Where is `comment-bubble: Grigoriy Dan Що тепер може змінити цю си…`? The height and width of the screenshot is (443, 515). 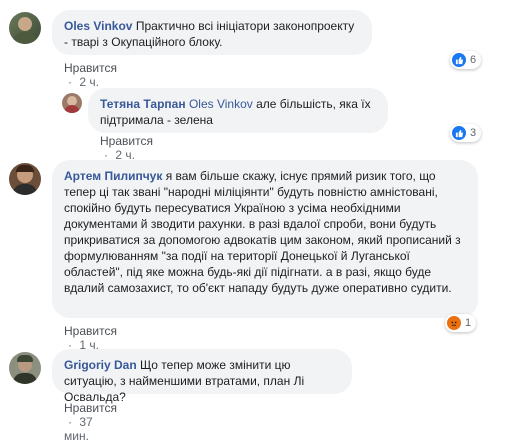 comment-bubble: Grigoriy Dan Що тепер може змінити цю си… is located at coordinates (202, 376).